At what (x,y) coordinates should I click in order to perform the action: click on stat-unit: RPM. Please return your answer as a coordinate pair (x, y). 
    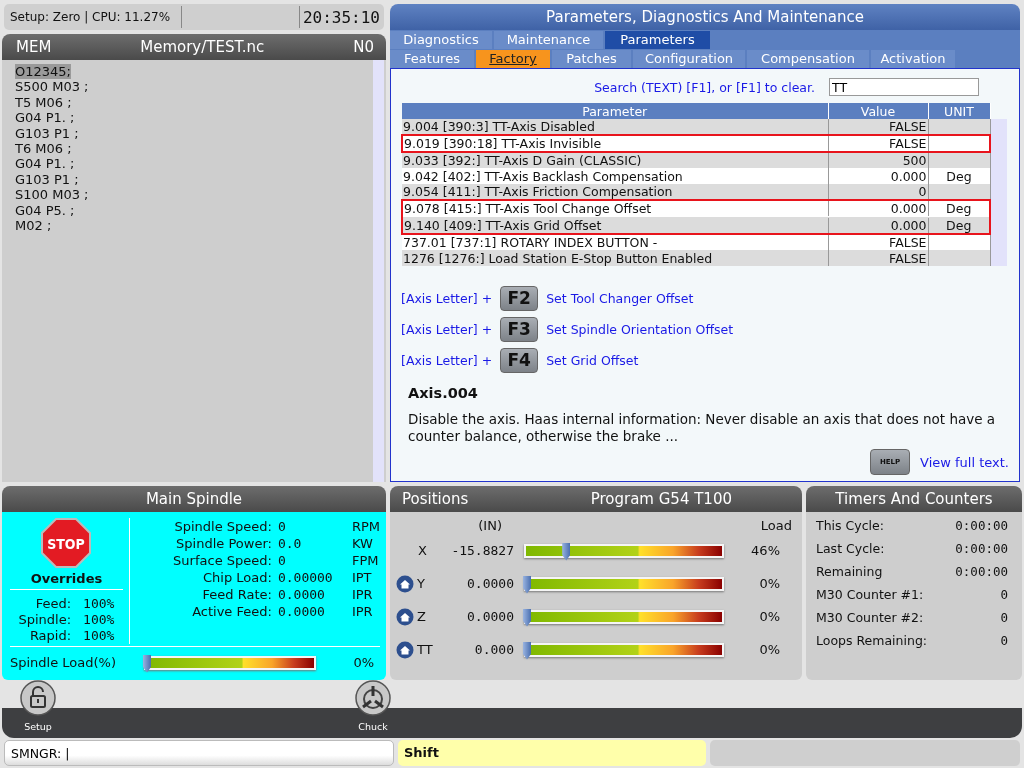
    Looking at the image, I should click on (365, 526).